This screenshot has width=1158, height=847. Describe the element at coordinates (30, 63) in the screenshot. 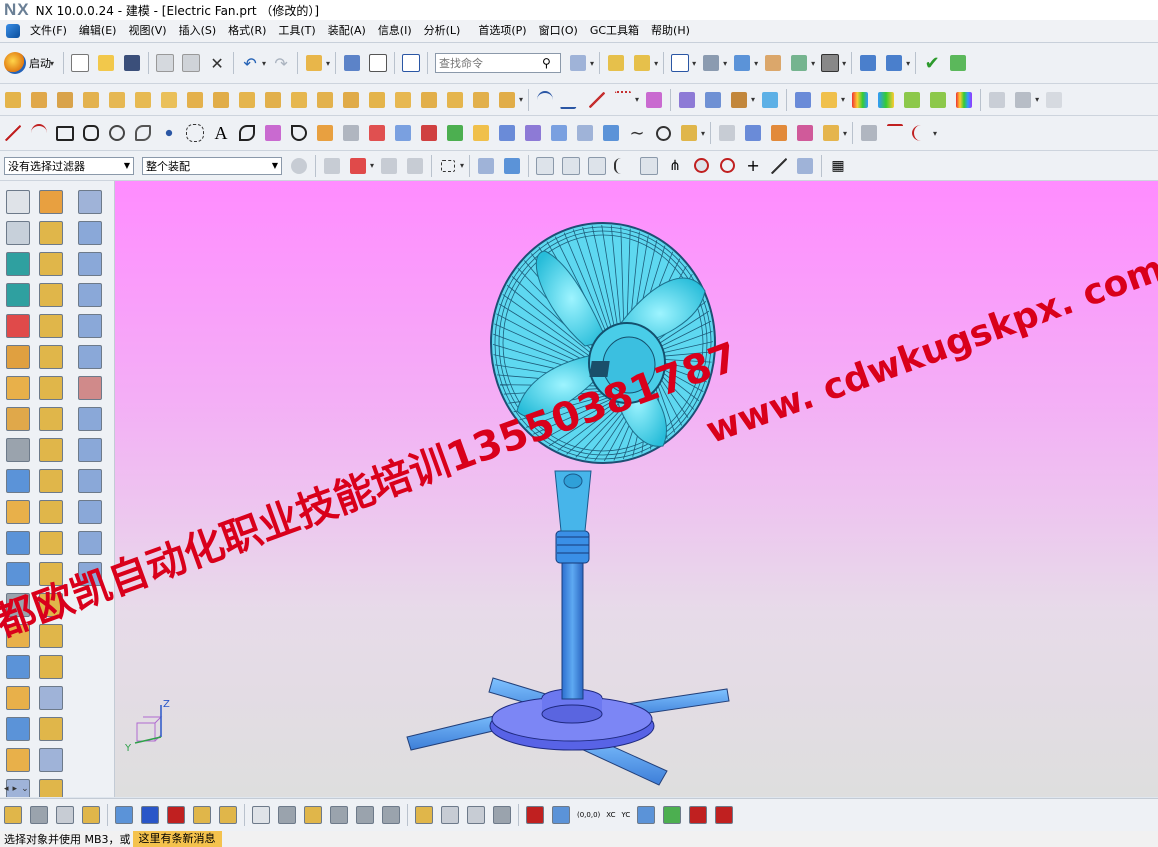

I see `start-button: 启动 ▾` at that location.